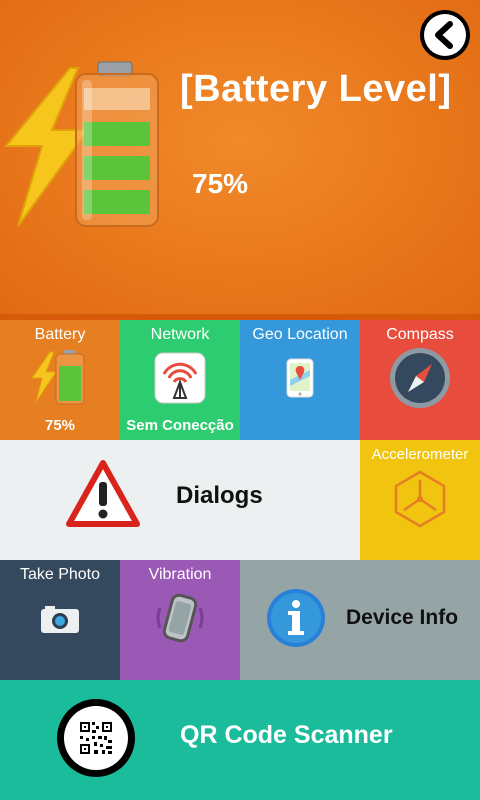 The image size is (480, 800). I want to click on page-title: [Battery Level], so click(316, 89).